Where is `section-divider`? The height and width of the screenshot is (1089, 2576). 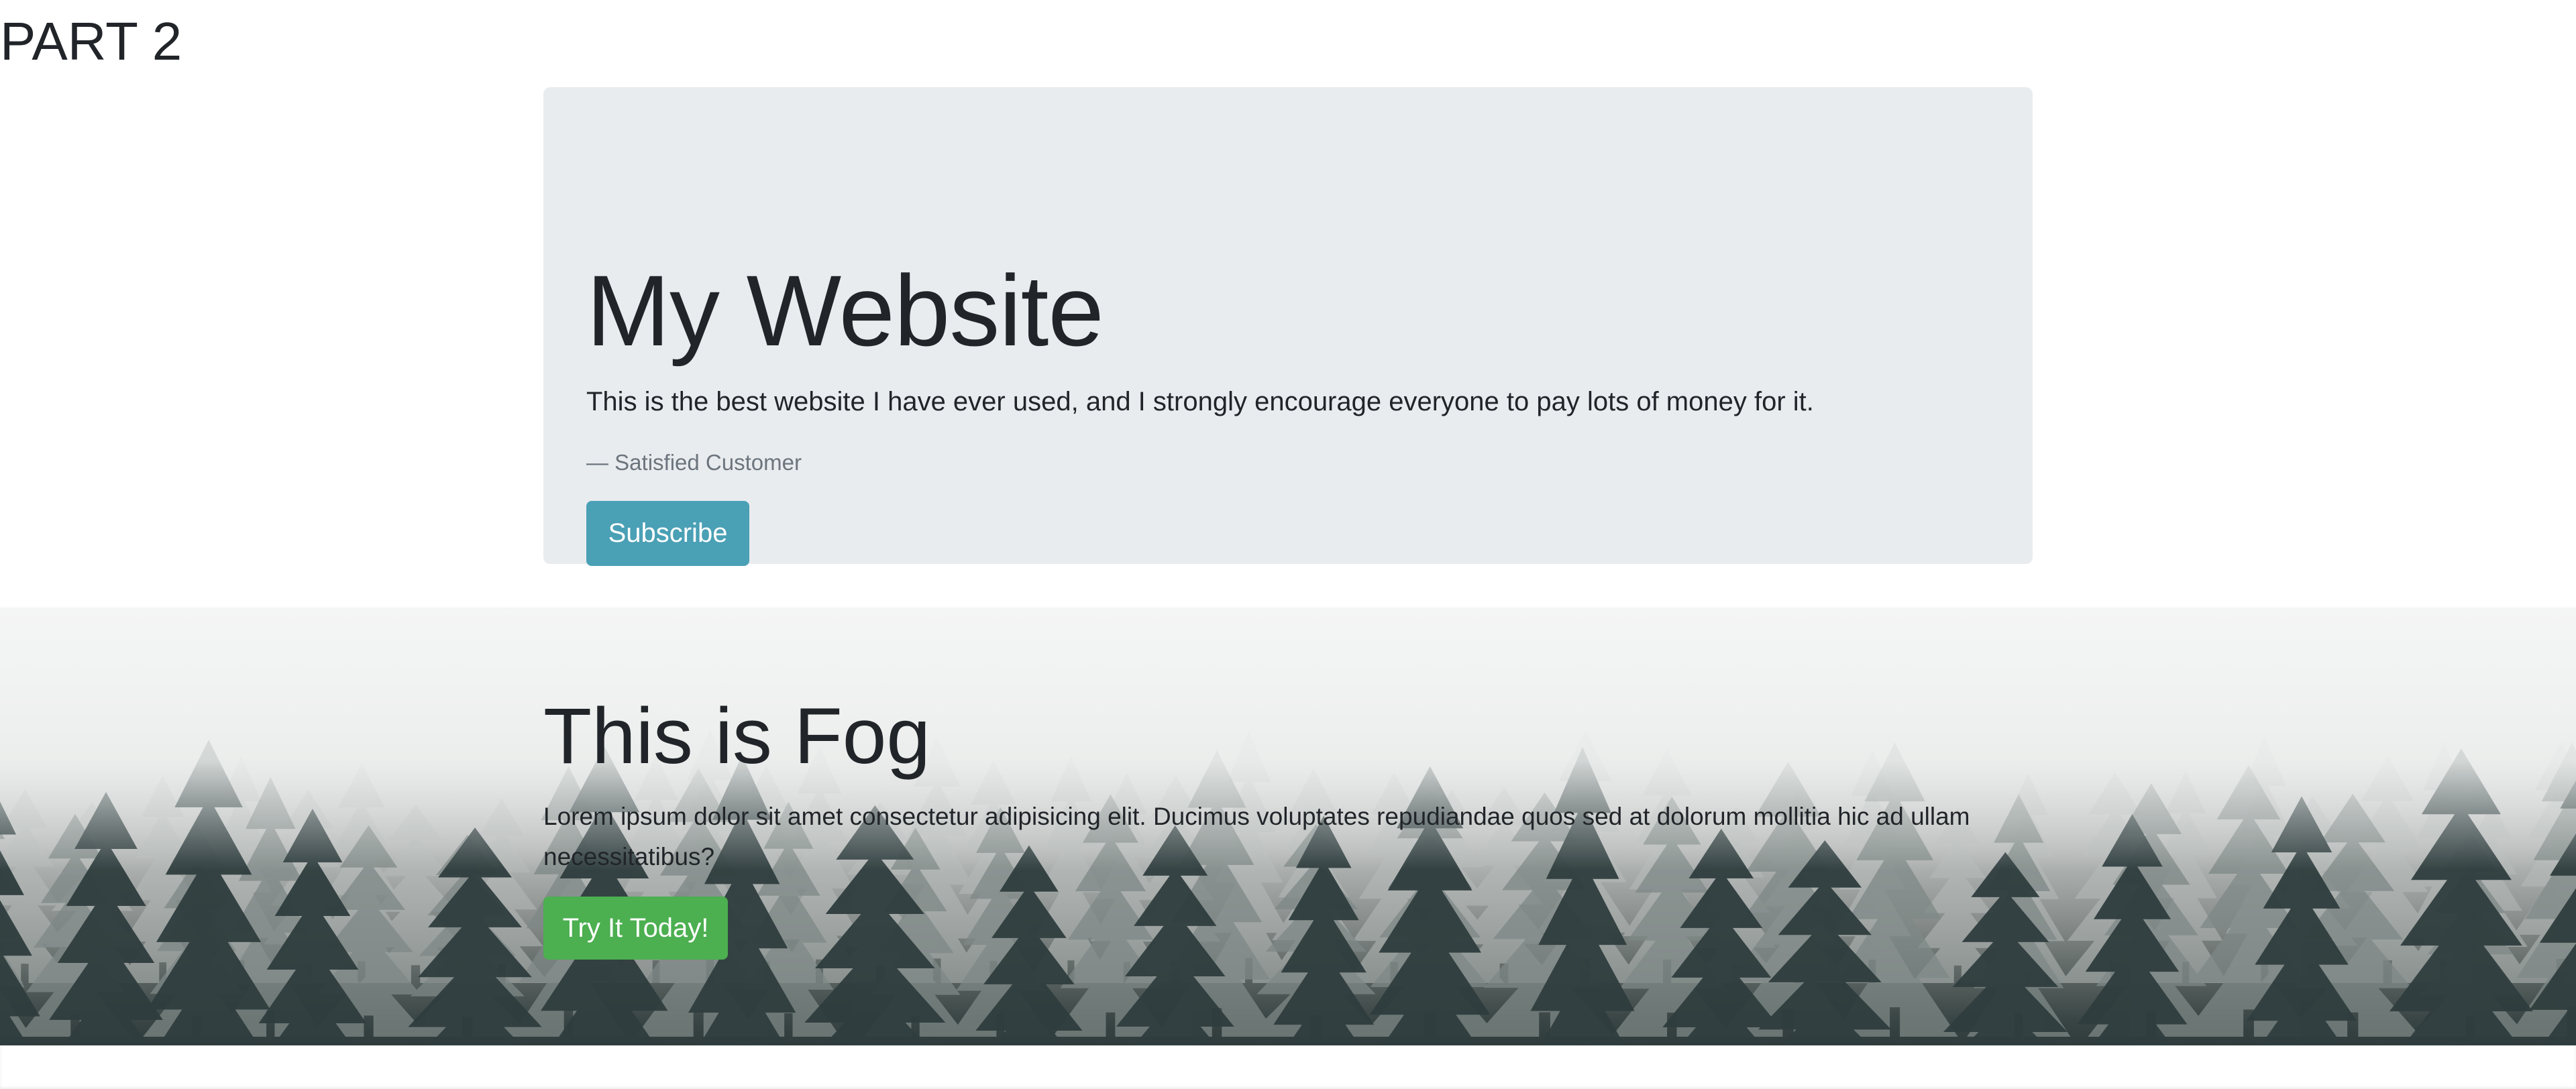 section-divider is located at coordinates (1288, 1067).